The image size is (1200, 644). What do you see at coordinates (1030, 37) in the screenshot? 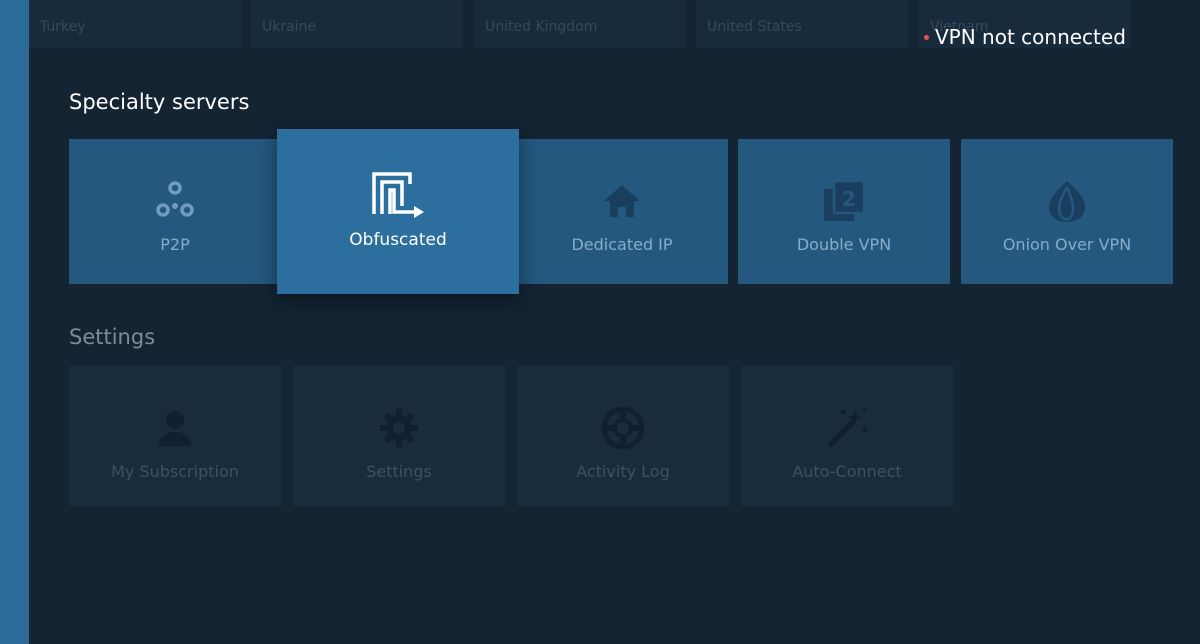
I see `status-text: VPN not connected` at bounding box center [1030, 37].